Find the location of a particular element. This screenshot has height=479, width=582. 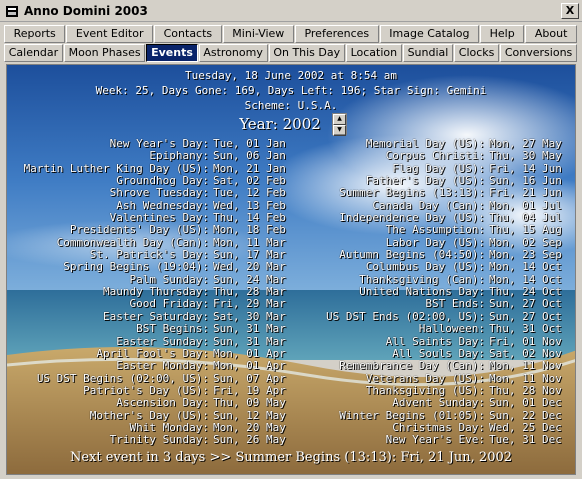

event-name: Corpus Christi: is located at coordinates (435, 156).